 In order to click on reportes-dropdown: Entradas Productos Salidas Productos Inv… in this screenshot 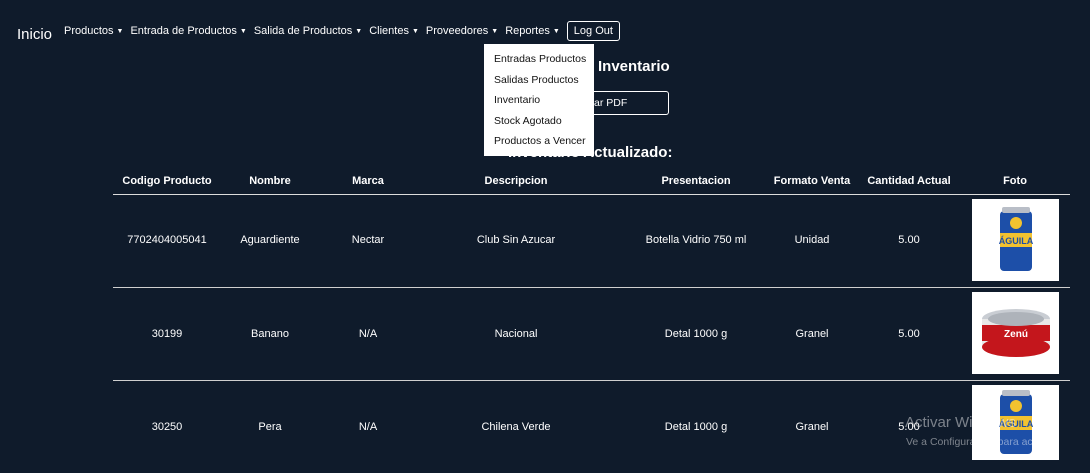, I will do `click(539, 100)`.